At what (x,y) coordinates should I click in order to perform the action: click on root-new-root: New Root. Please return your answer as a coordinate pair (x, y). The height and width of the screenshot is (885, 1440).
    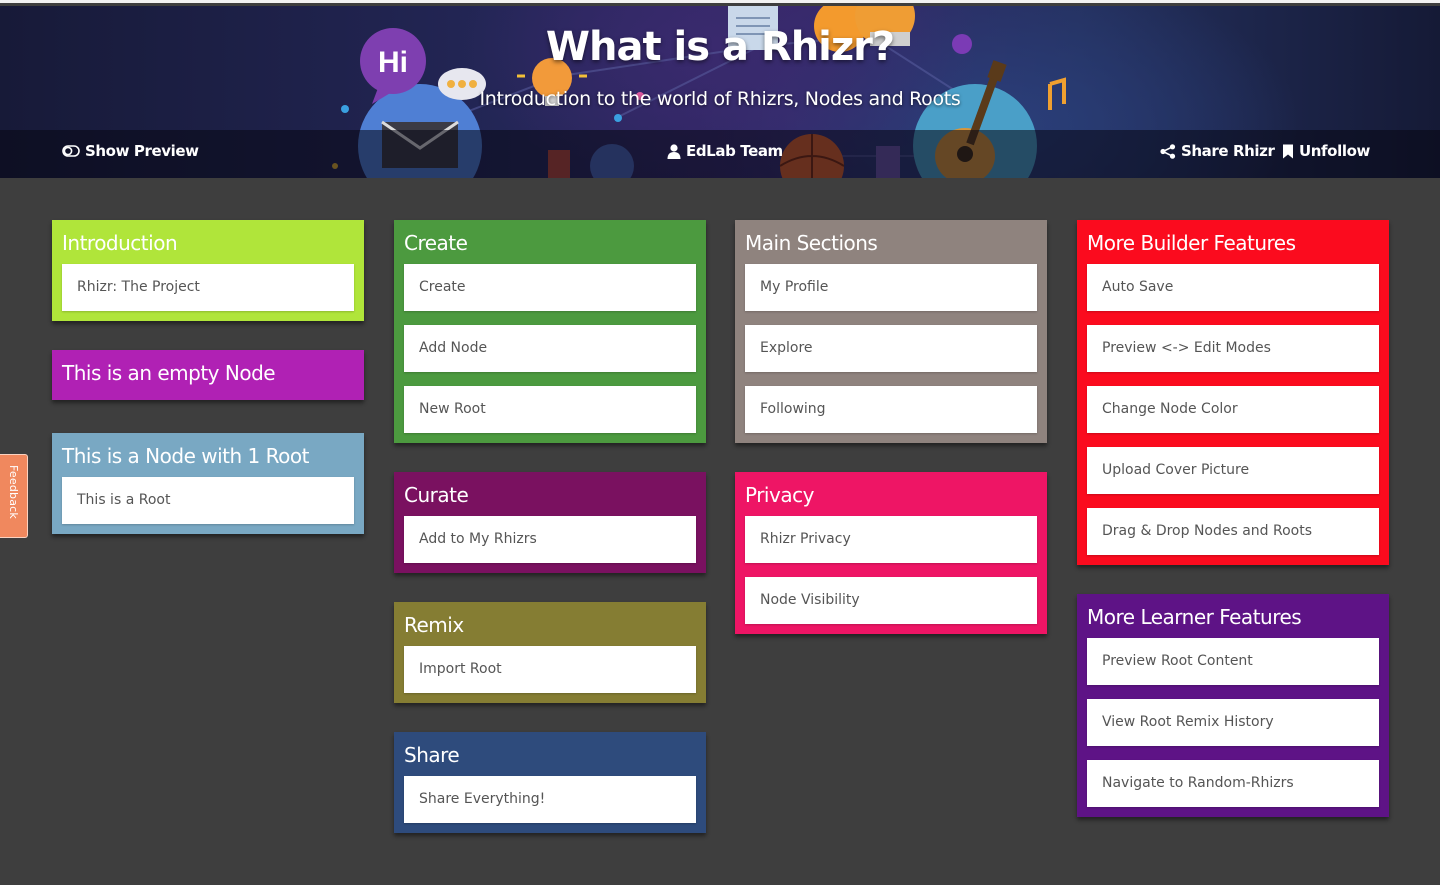
    Looking at the image, I should click on (550, 409).